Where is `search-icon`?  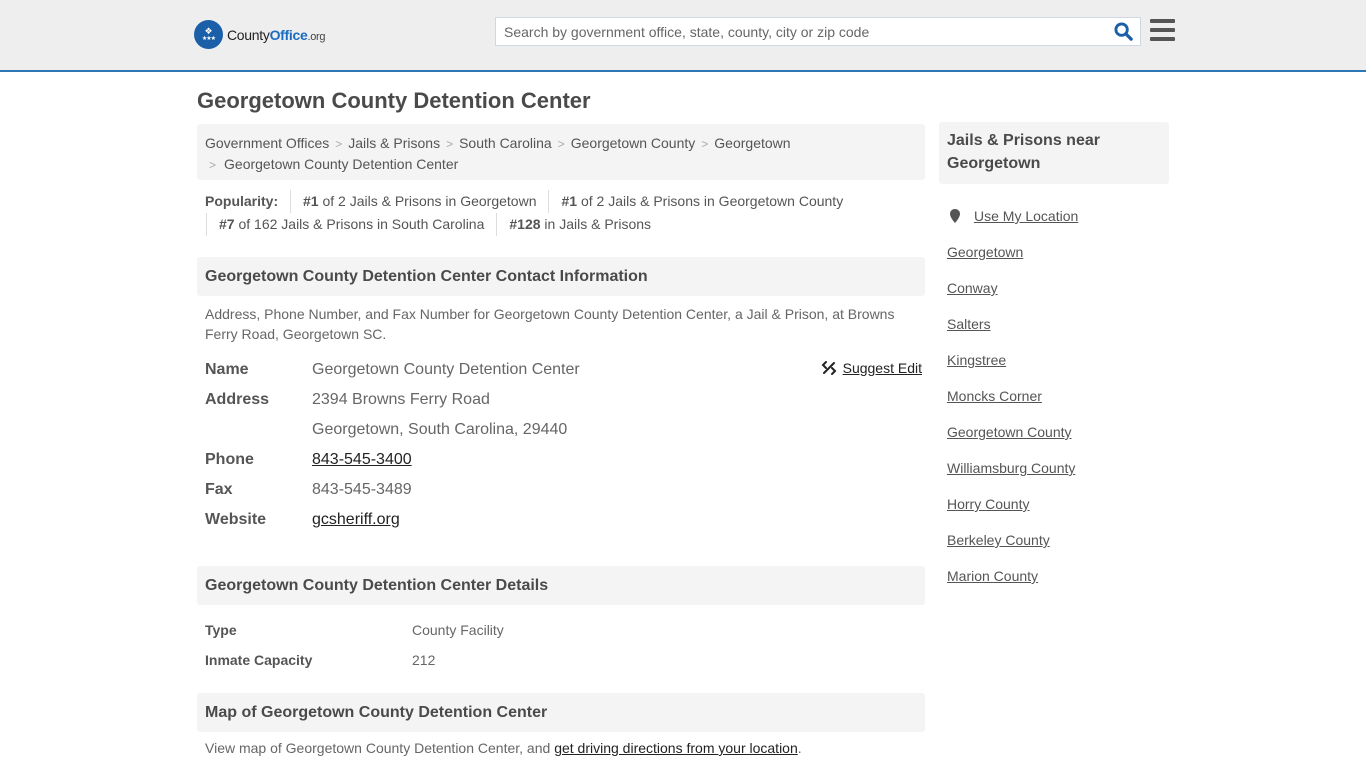
search-icon is located at coordinates (1123, 31).